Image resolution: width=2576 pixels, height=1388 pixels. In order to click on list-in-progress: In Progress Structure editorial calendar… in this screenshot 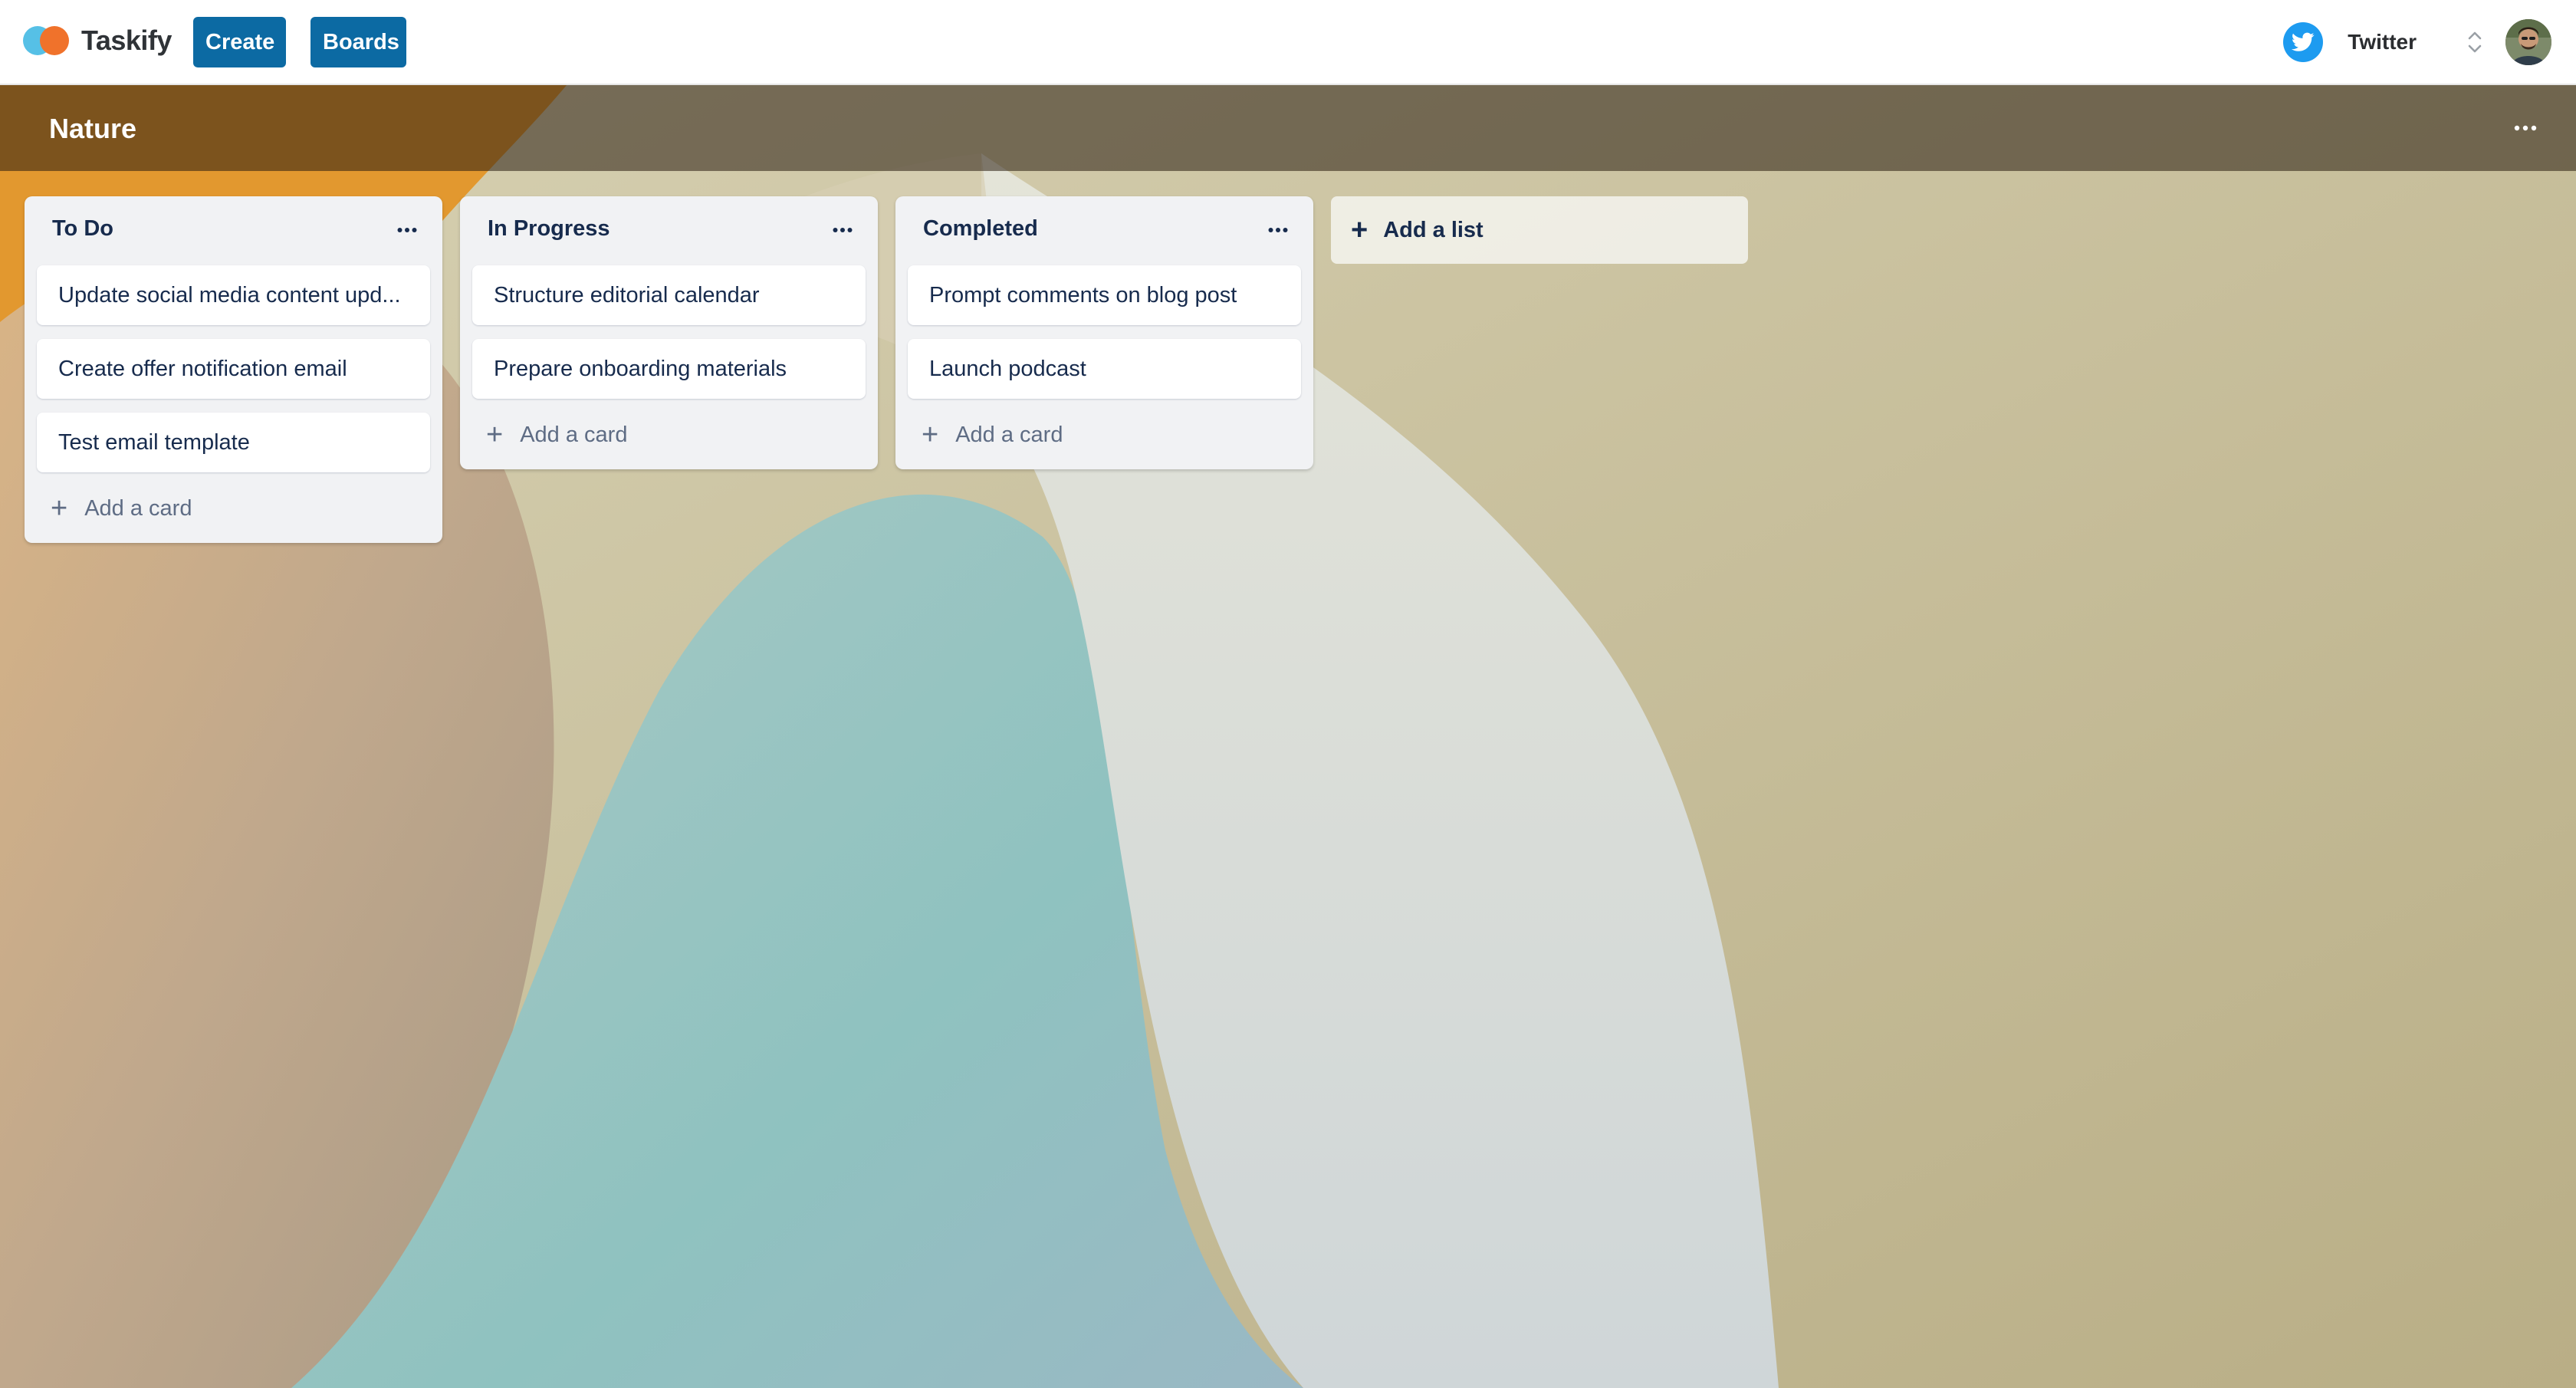, I will do `click(669, 332)`.